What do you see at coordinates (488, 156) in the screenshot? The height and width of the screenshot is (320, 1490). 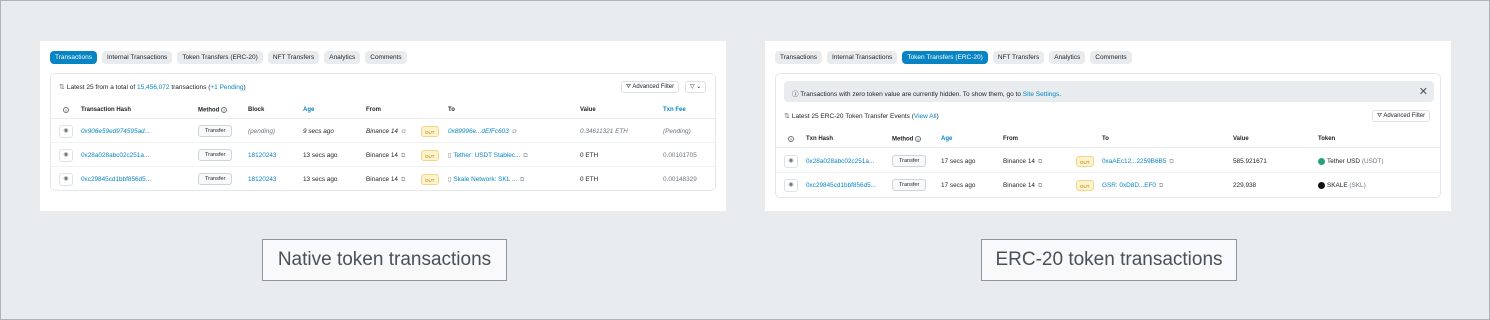 I see `to-address: ▯ Tether: USDT Stablec... ⧉` at bounding box center [488, 156].